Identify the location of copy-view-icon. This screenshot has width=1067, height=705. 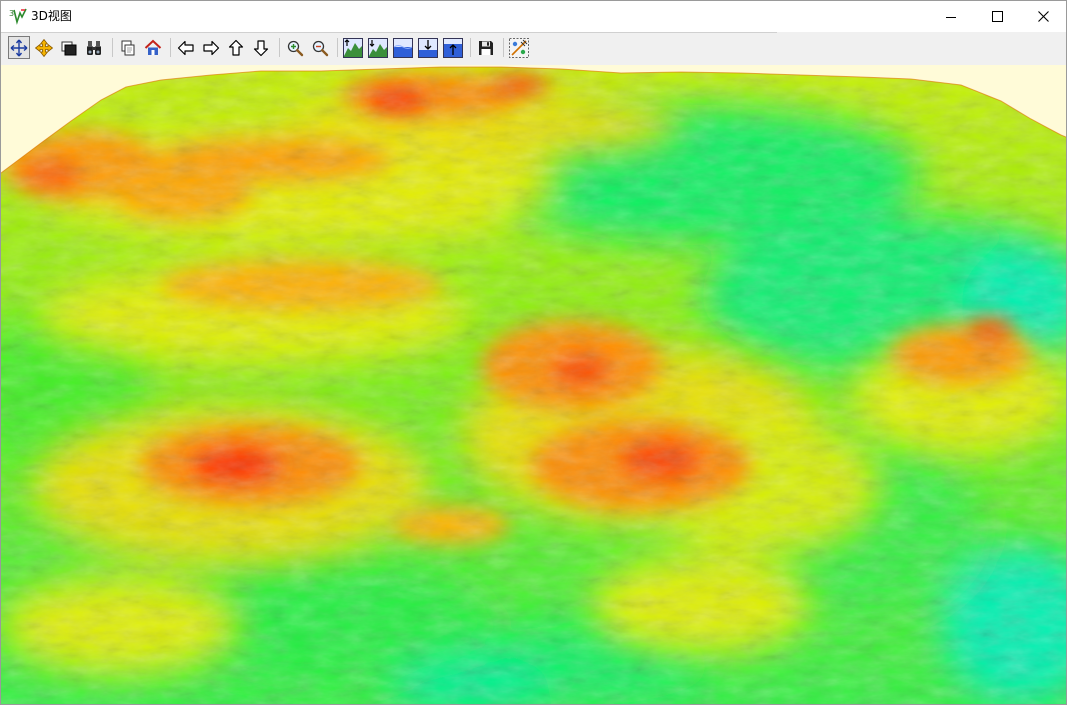
(128, 48).